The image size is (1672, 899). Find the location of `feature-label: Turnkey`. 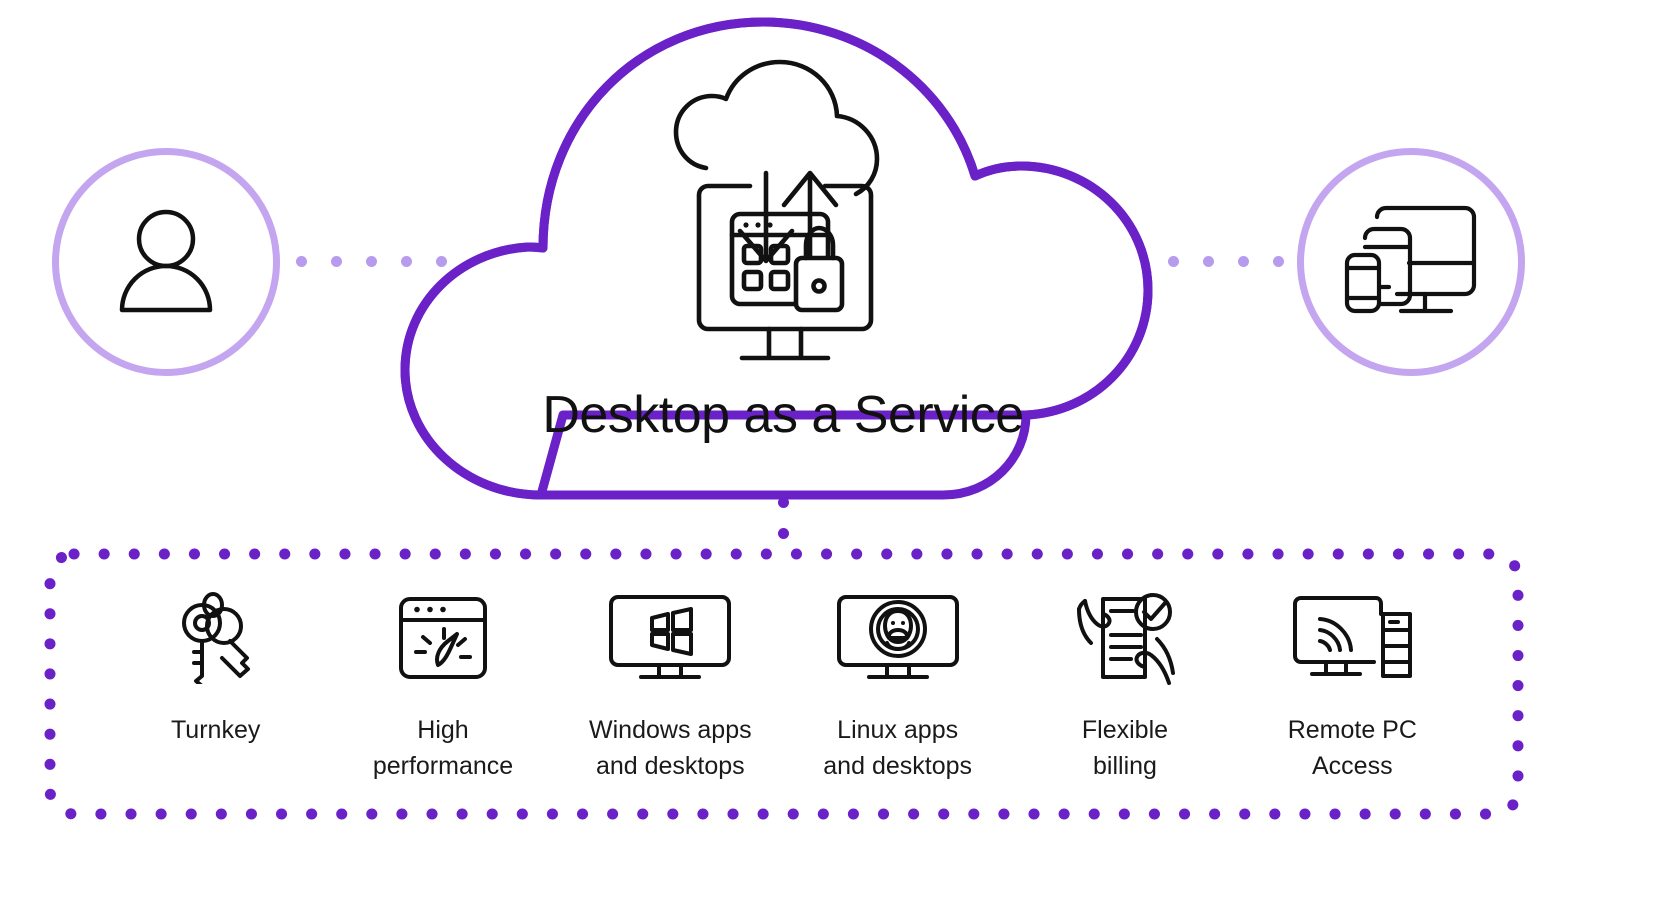

feature-label: Turnkey is located at coordinates (215, 730).